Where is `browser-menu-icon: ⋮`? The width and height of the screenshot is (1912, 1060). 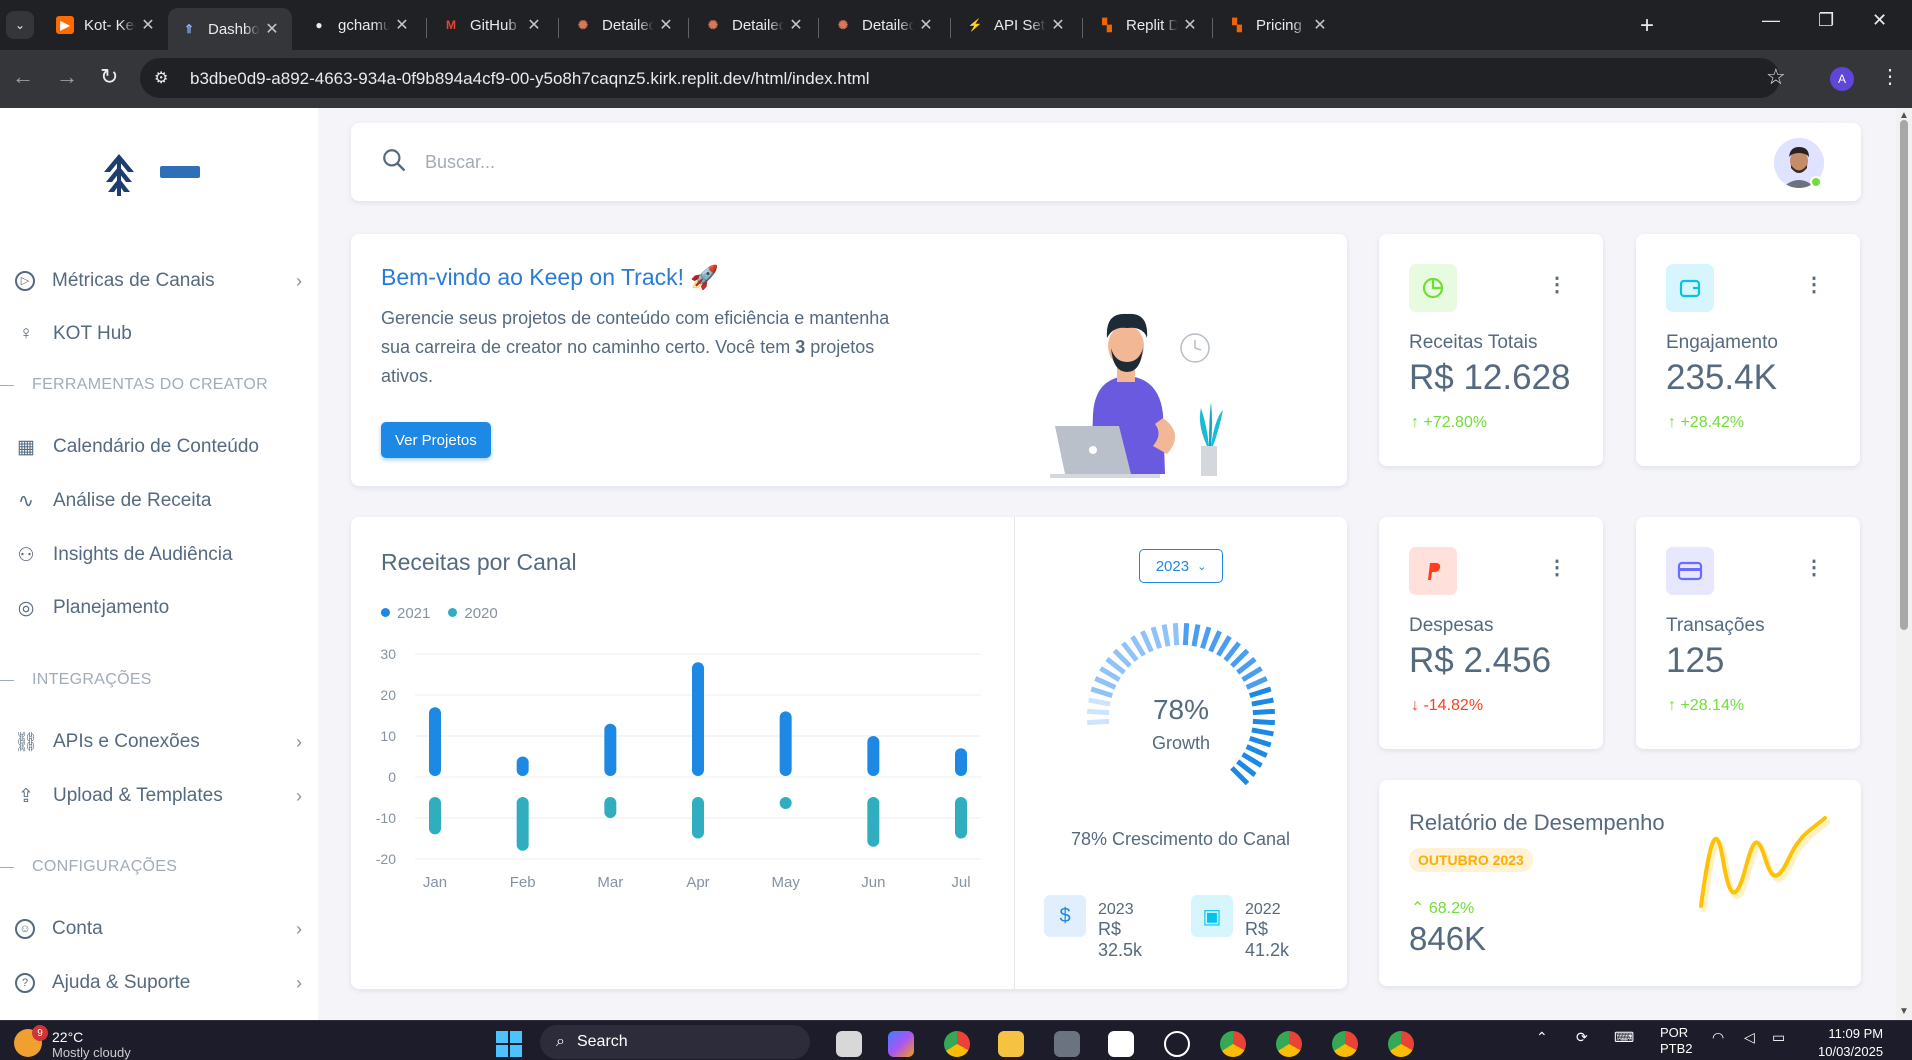
browser-menu-icon: ⋮ is located at coordinates (1890, 76).